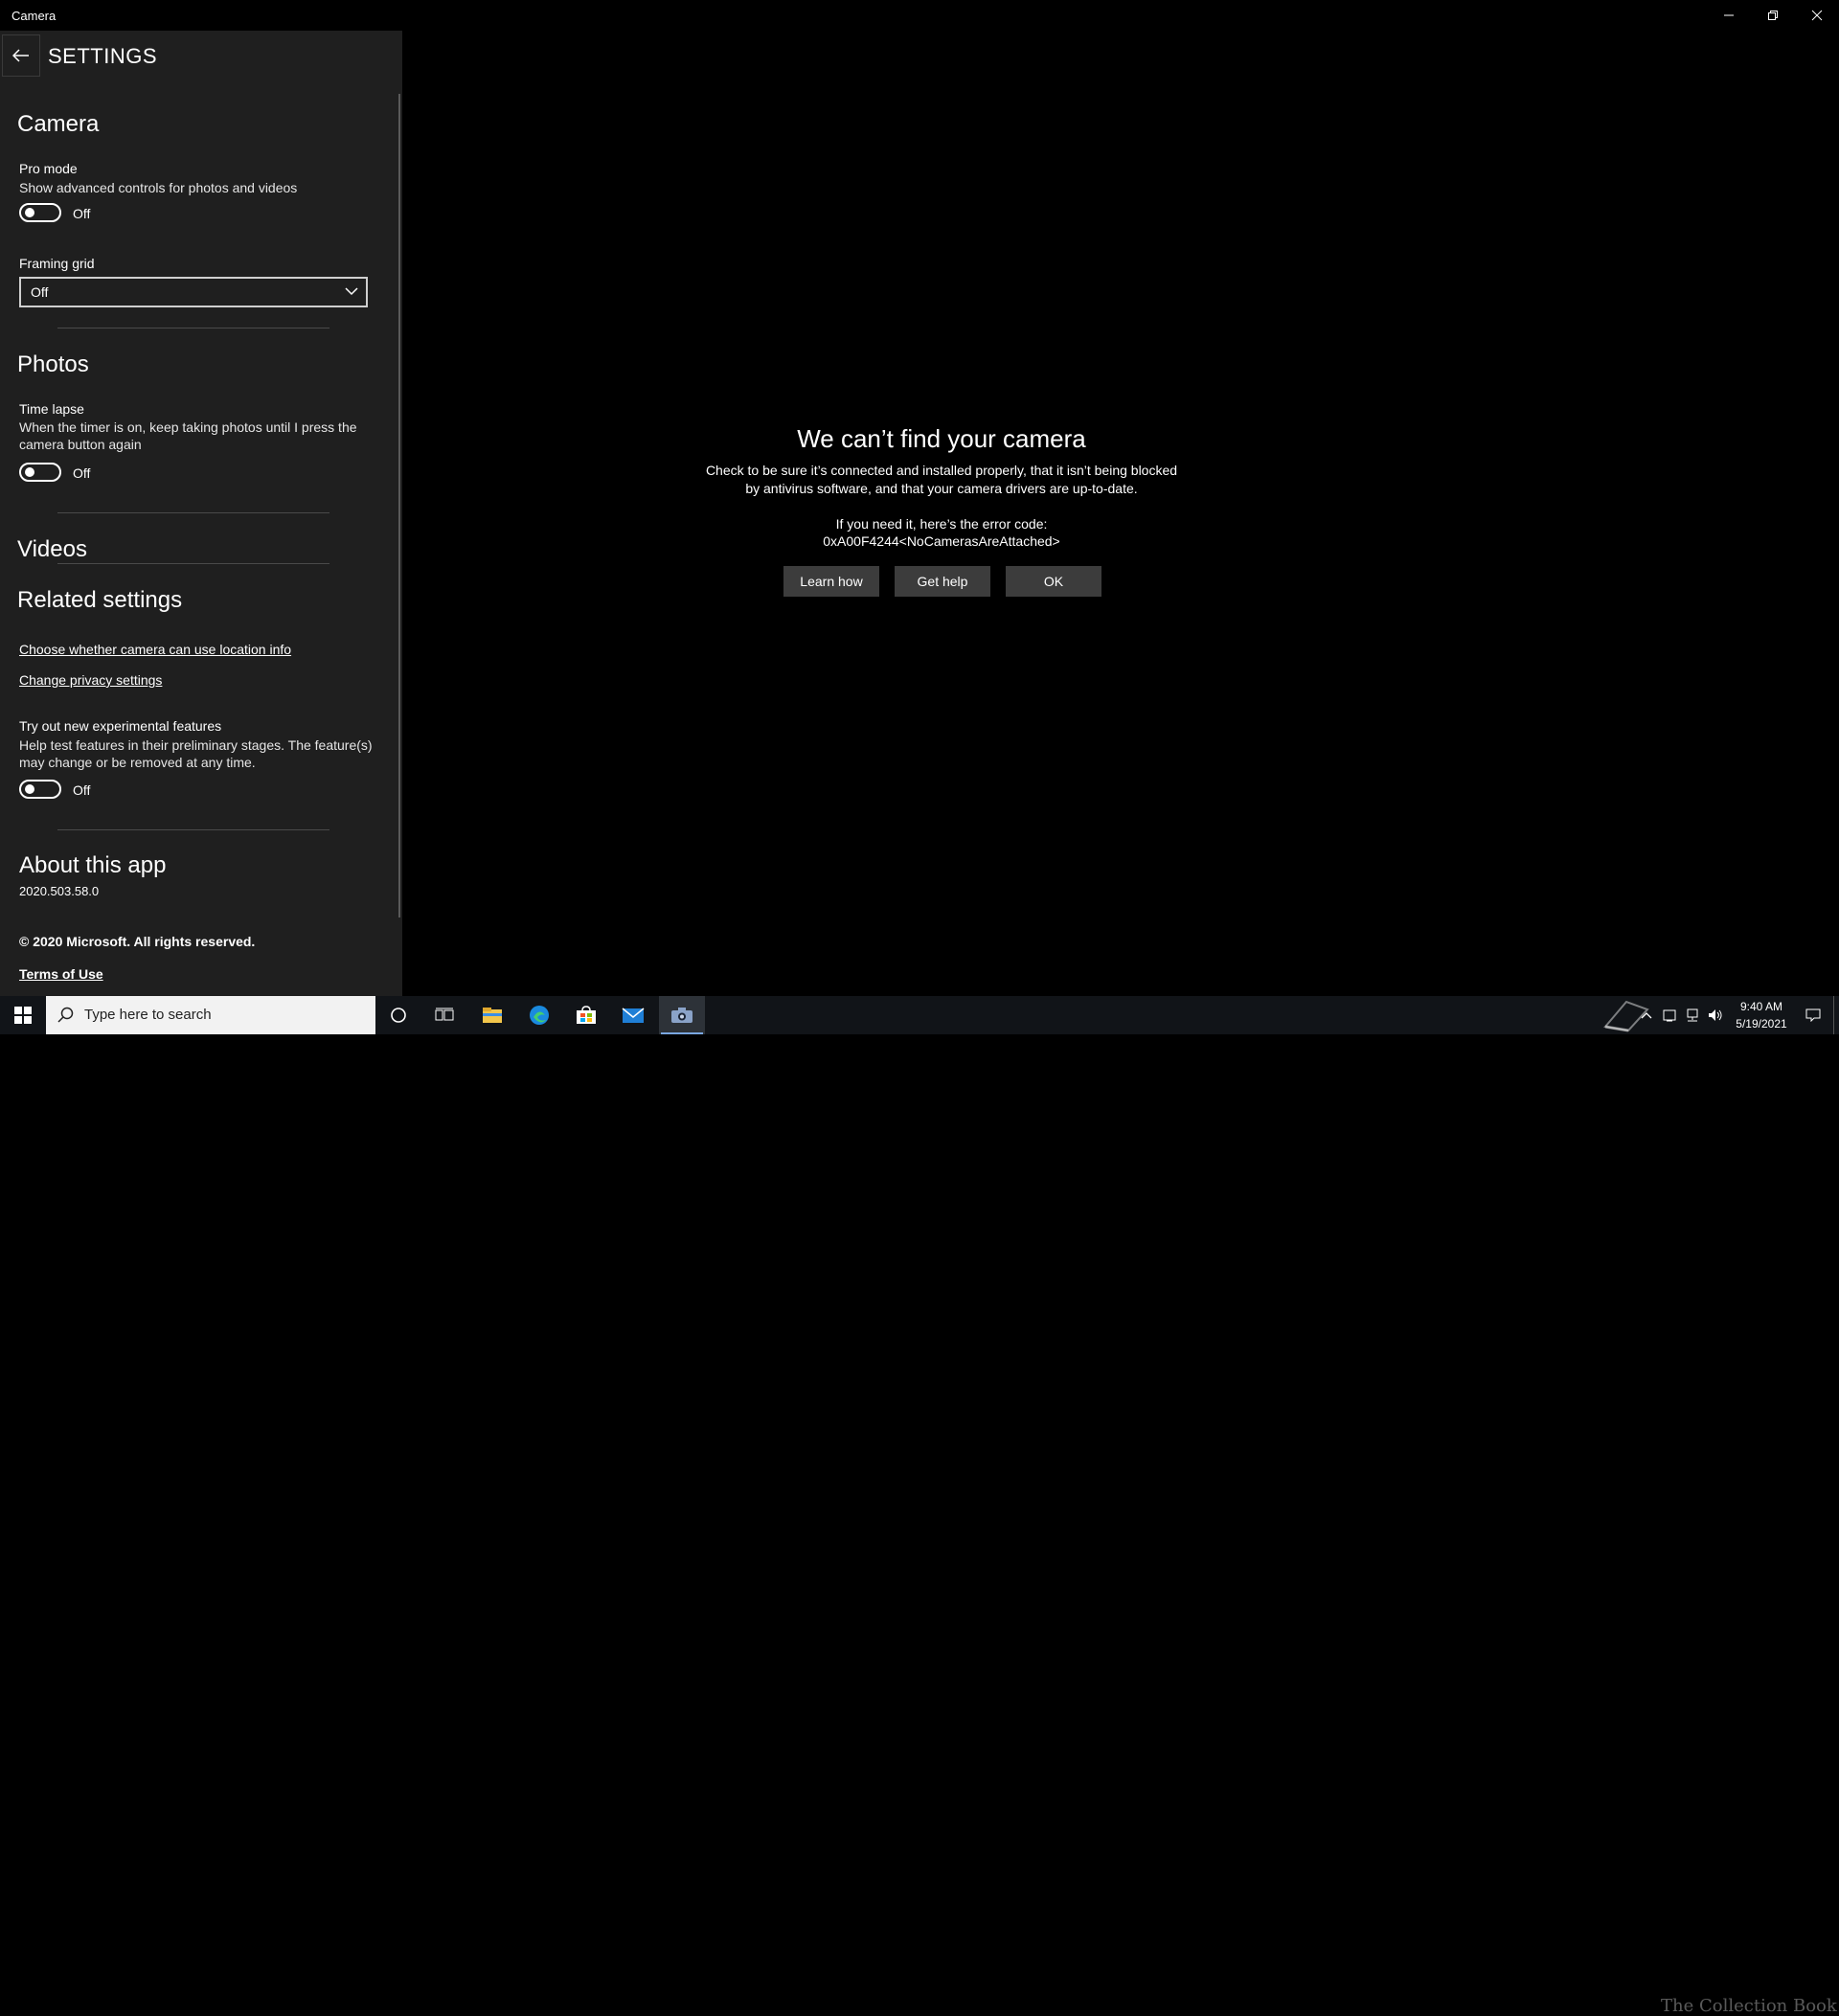 Image resolution: width=1839 pixels, height=2016 pixels. I want to click on tray-chevron-button, so click(1646, 1015).